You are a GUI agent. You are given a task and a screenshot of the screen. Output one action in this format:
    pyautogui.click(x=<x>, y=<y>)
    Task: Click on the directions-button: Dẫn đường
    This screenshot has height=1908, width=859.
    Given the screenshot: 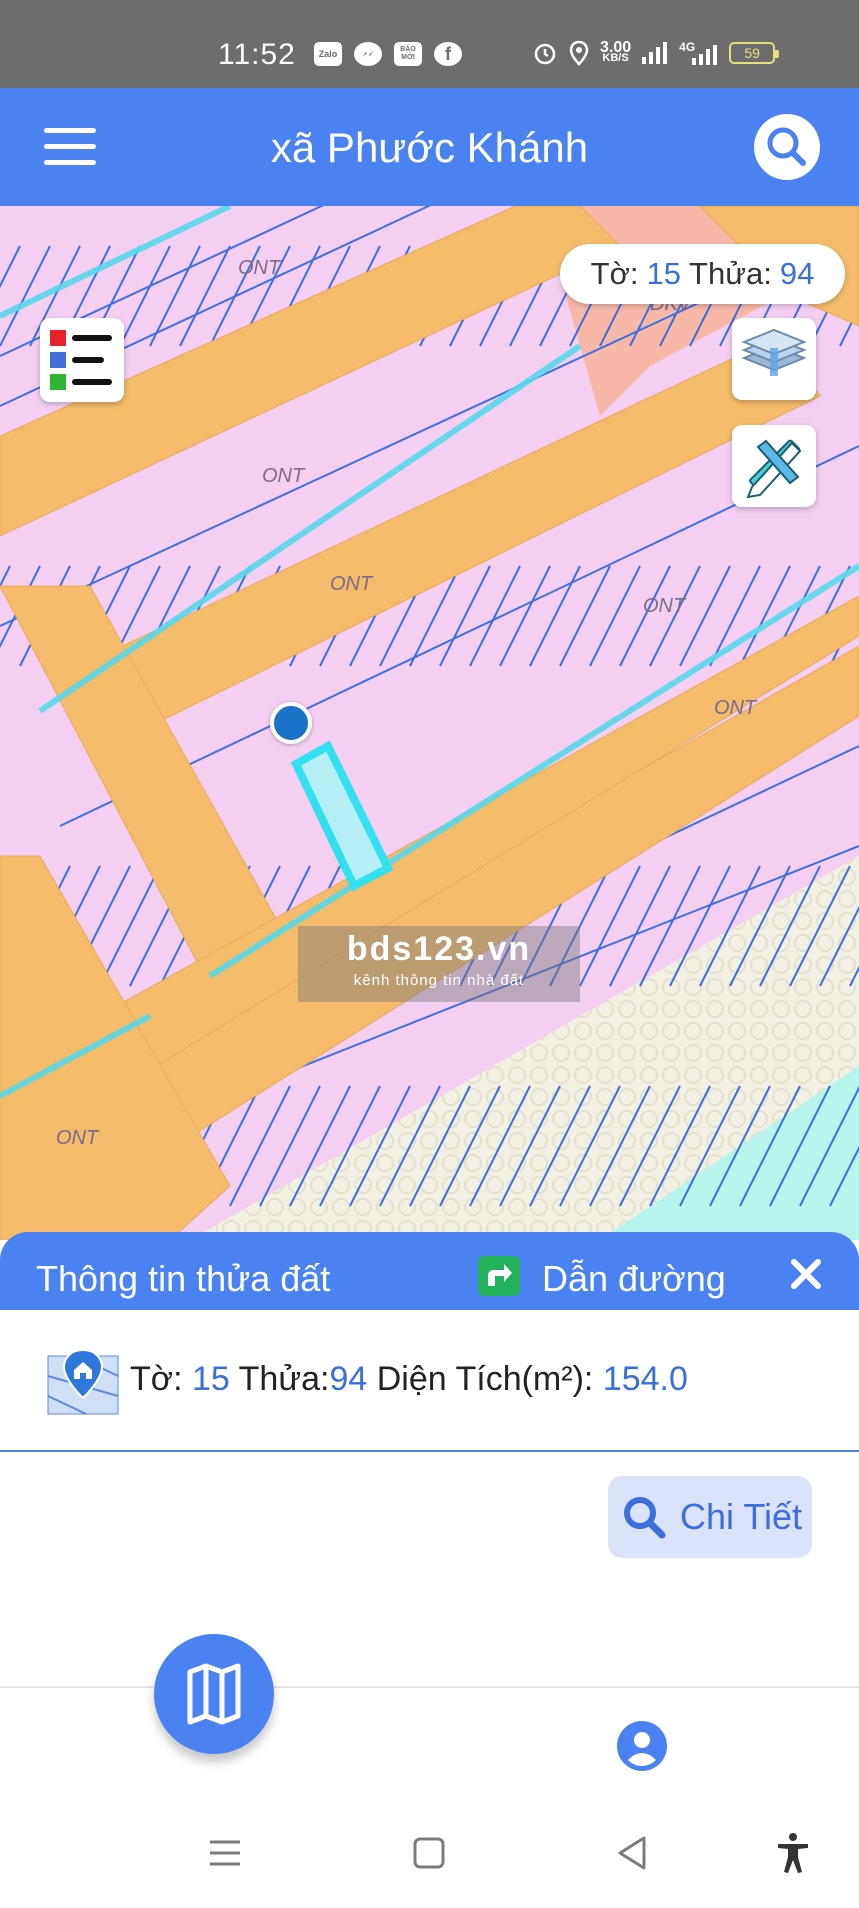 What is the action you would take?
    pyautogui.click(x=634, y=1279)
    